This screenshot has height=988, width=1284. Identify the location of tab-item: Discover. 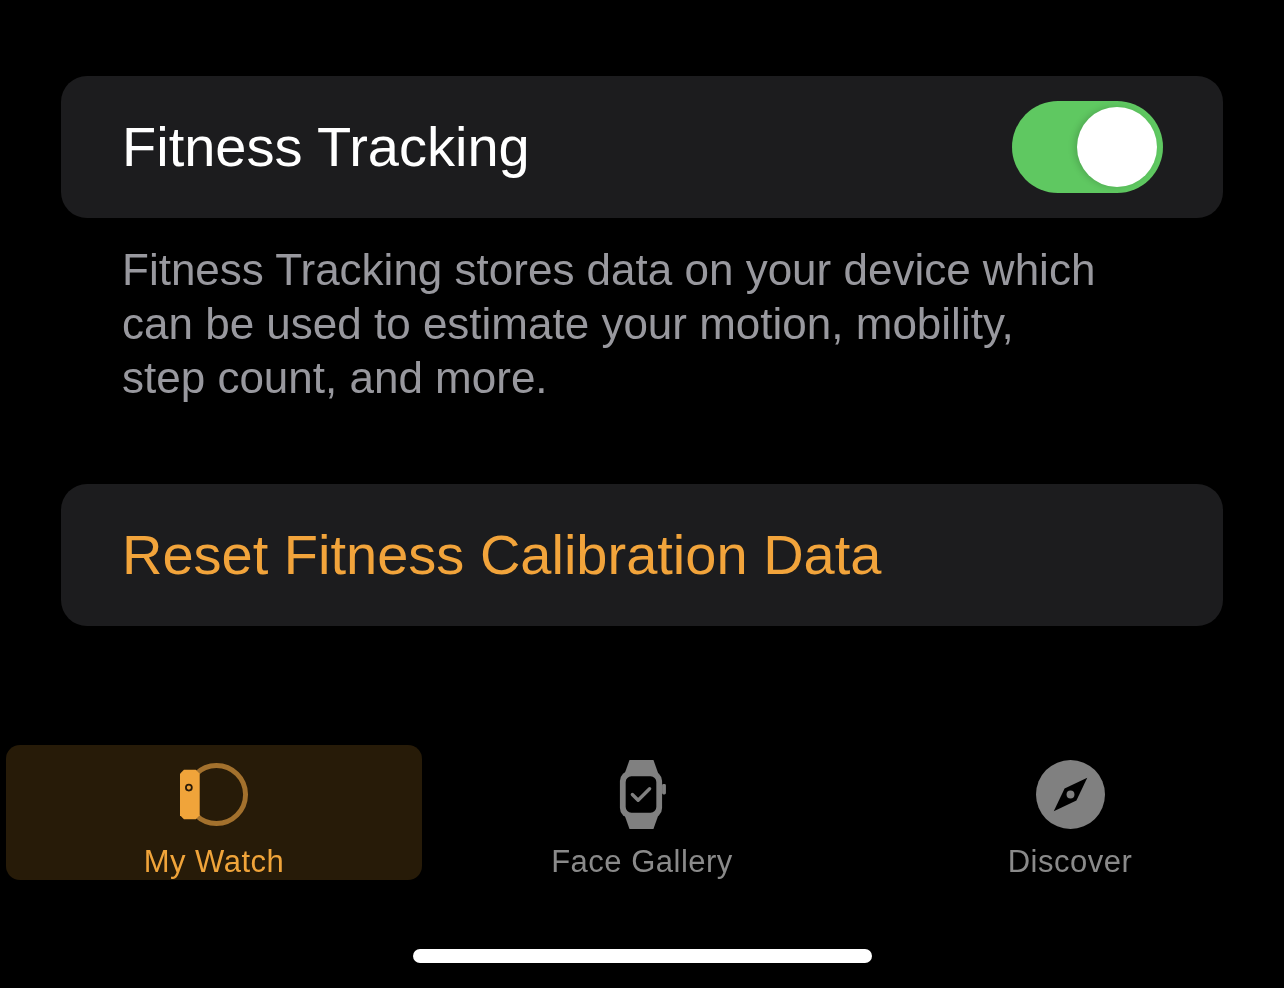
(1070, 812).